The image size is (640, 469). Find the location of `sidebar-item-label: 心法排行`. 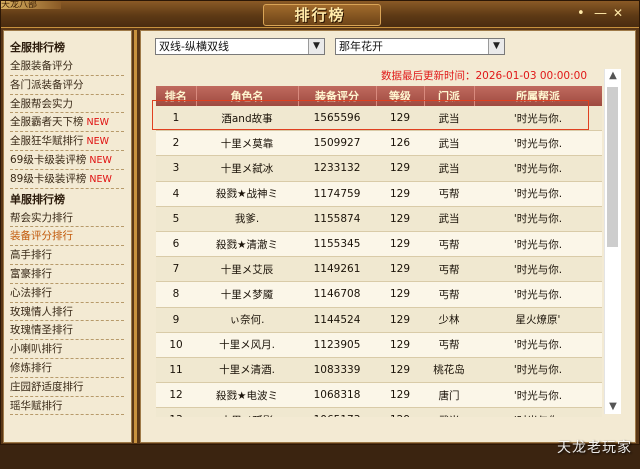

sidebar-item-label: 心法排行 is located at coordinates (31, 292).